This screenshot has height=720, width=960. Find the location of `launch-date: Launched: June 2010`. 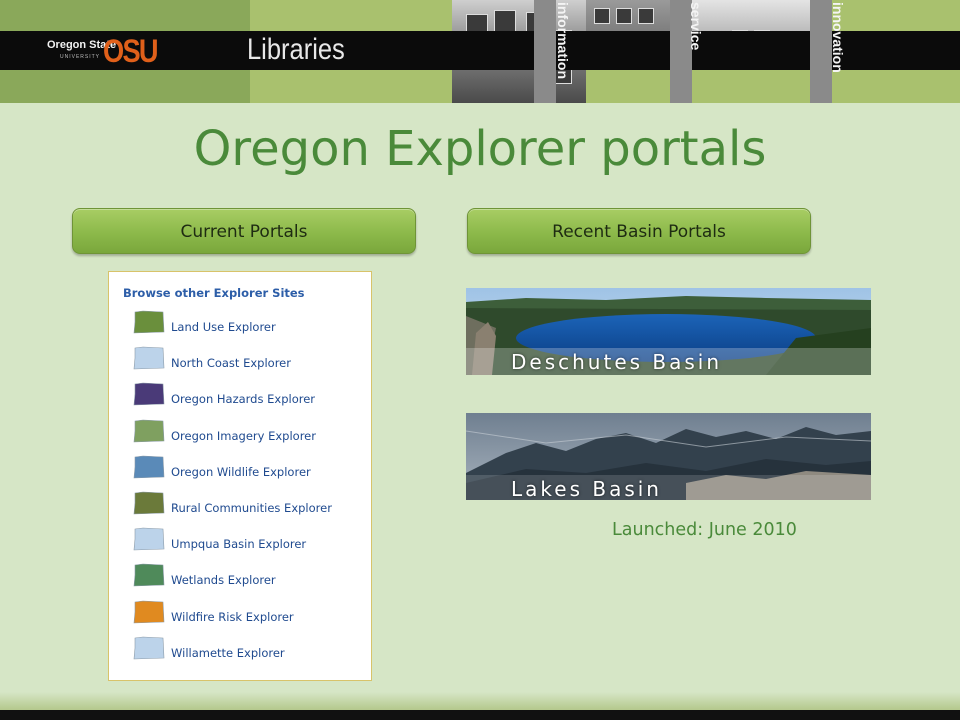

launch-date: Launched: June 2010 is located at coordinates (704, 530).